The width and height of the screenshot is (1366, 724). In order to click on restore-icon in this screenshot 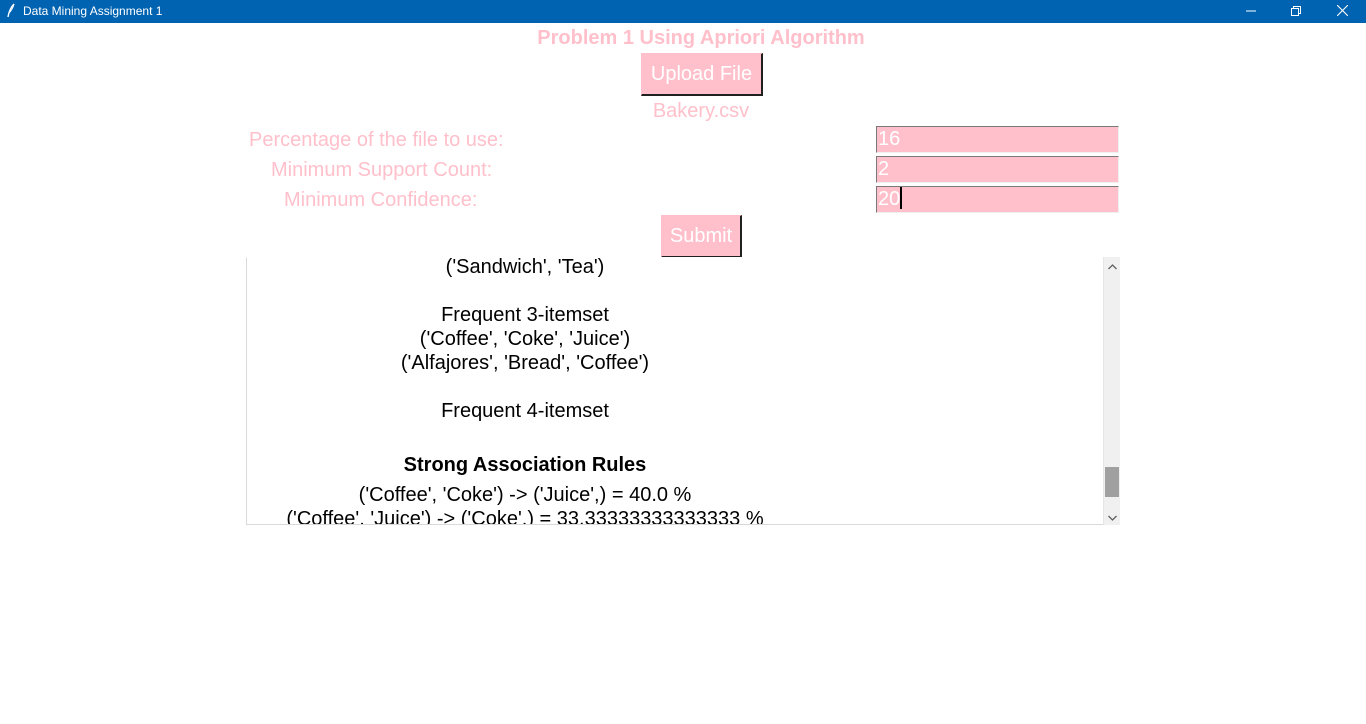, I will do `click(1296, 12)`.